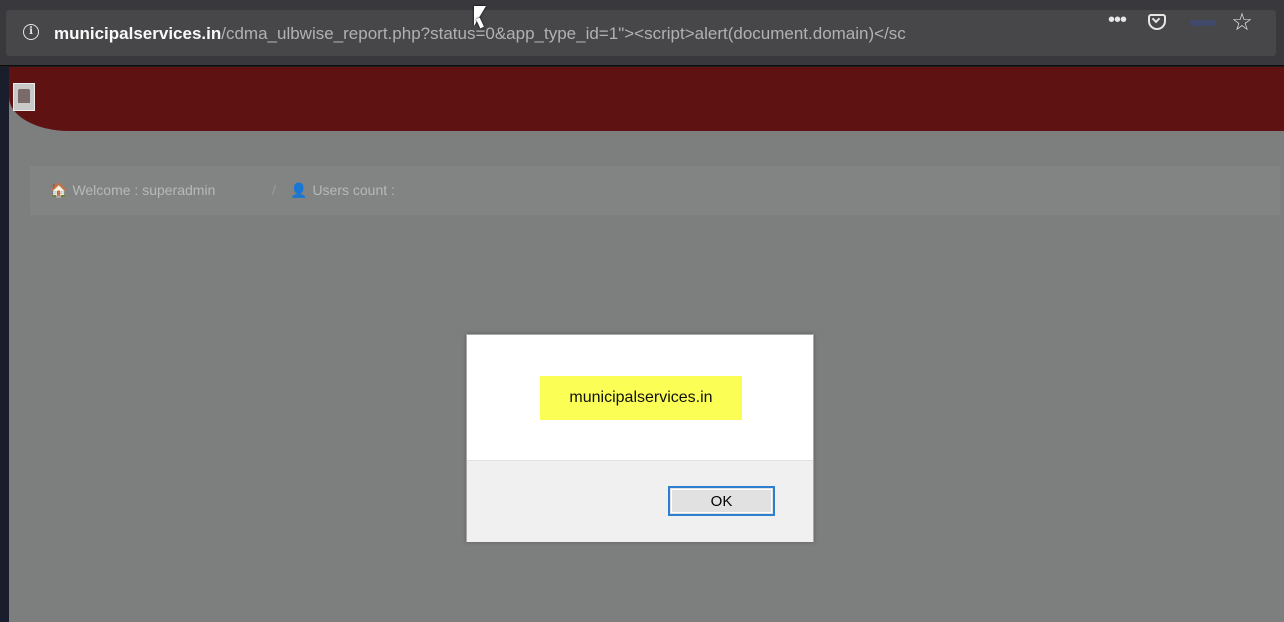  I want to click on ok-button: OK, so click(721, 501).